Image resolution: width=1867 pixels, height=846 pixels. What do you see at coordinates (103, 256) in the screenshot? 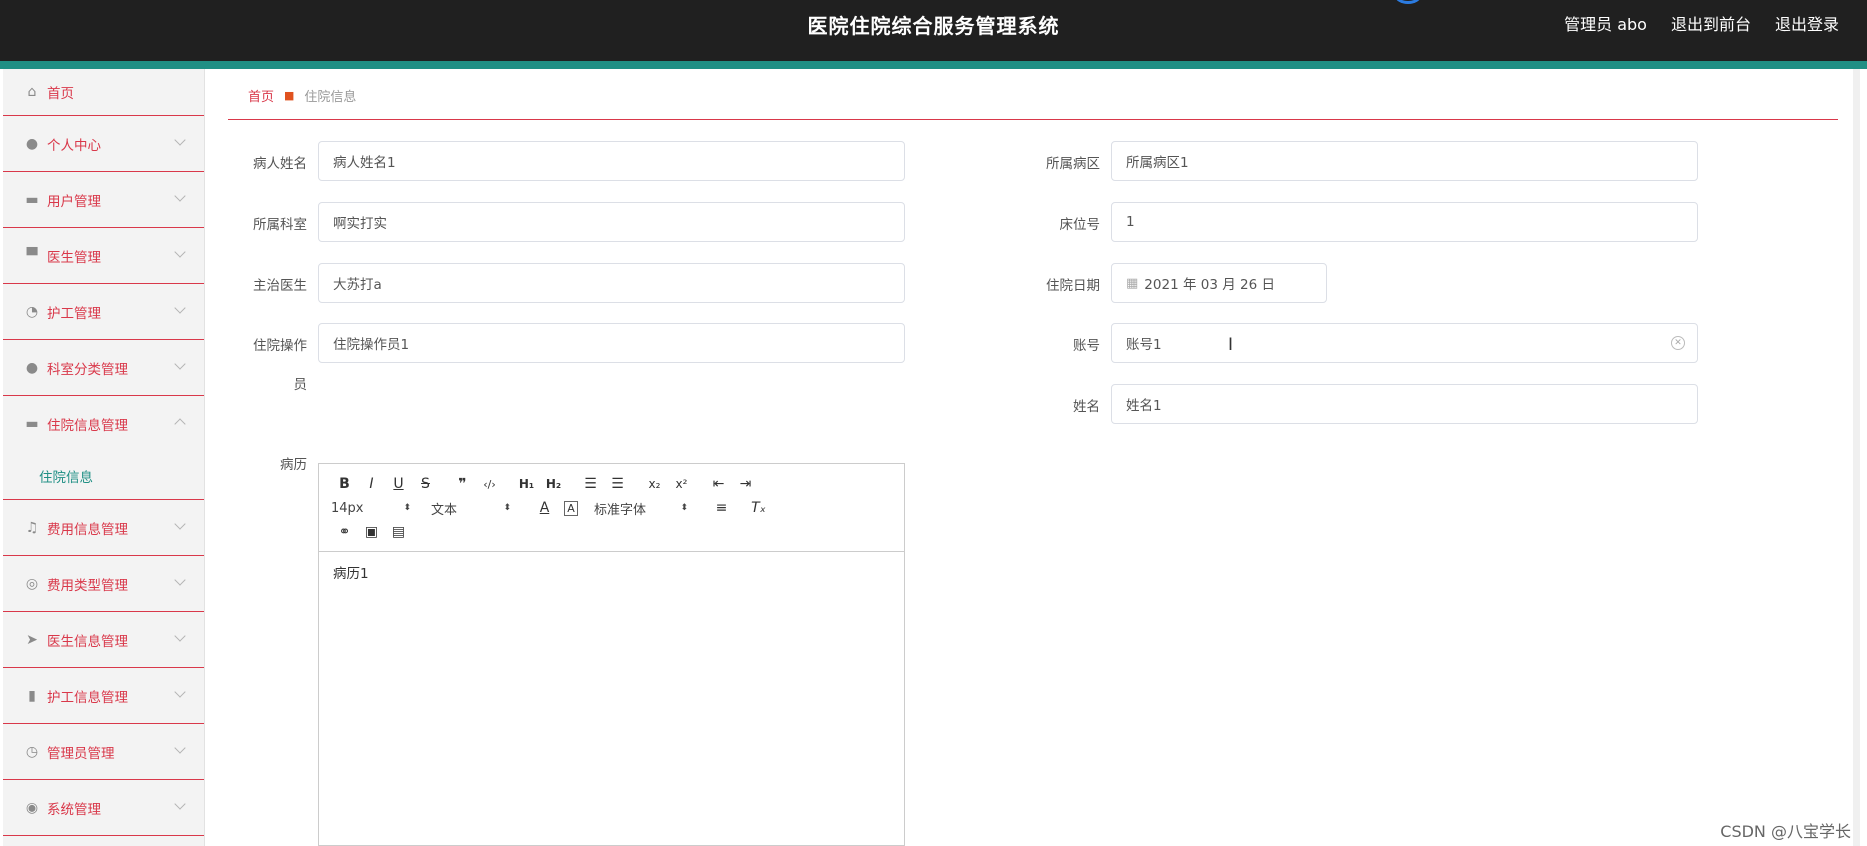
I see `sidebar-item-doctors: ▀ 医生管理` at bounding box center [103, 256].